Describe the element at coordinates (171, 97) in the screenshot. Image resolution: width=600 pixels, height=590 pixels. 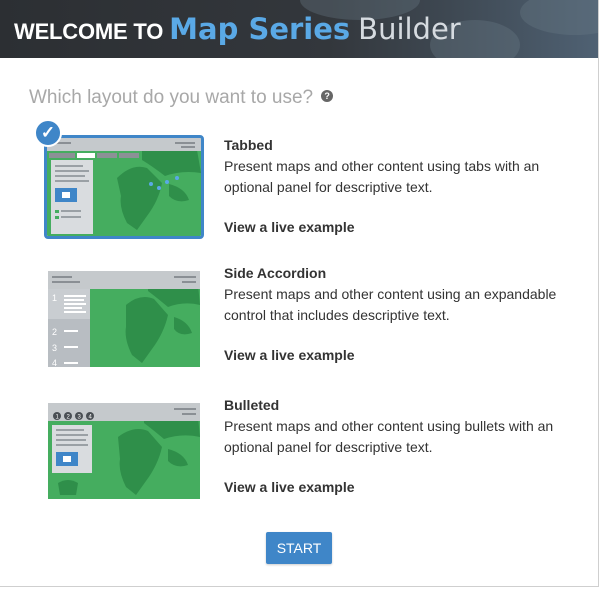
I see `layout-question-text: Which layout do you want to use?` at that location.